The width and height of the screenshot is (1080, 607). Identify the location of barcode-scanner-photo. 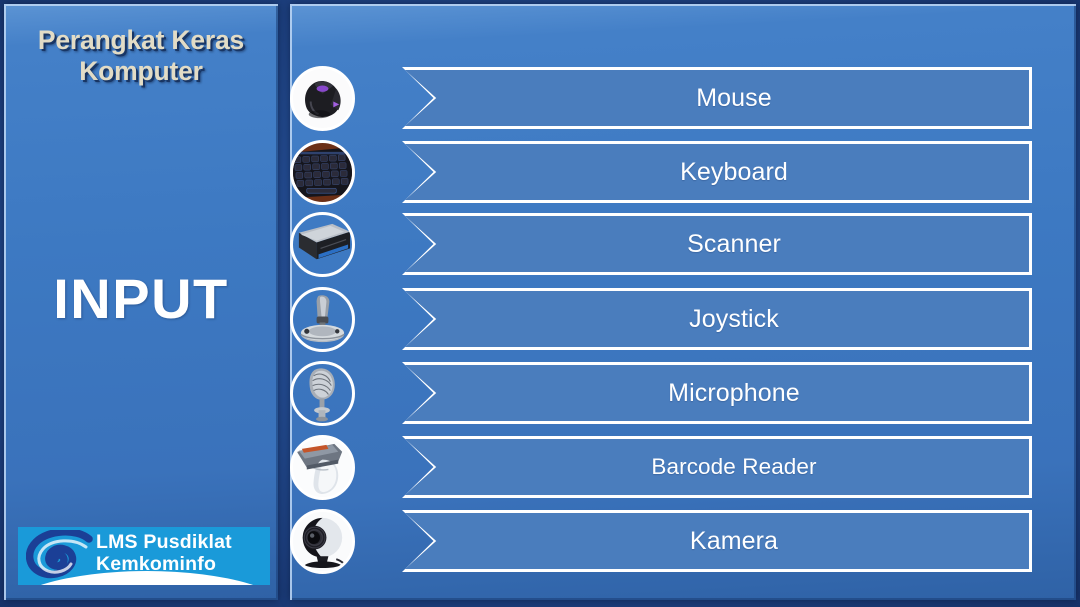
(322, 467).